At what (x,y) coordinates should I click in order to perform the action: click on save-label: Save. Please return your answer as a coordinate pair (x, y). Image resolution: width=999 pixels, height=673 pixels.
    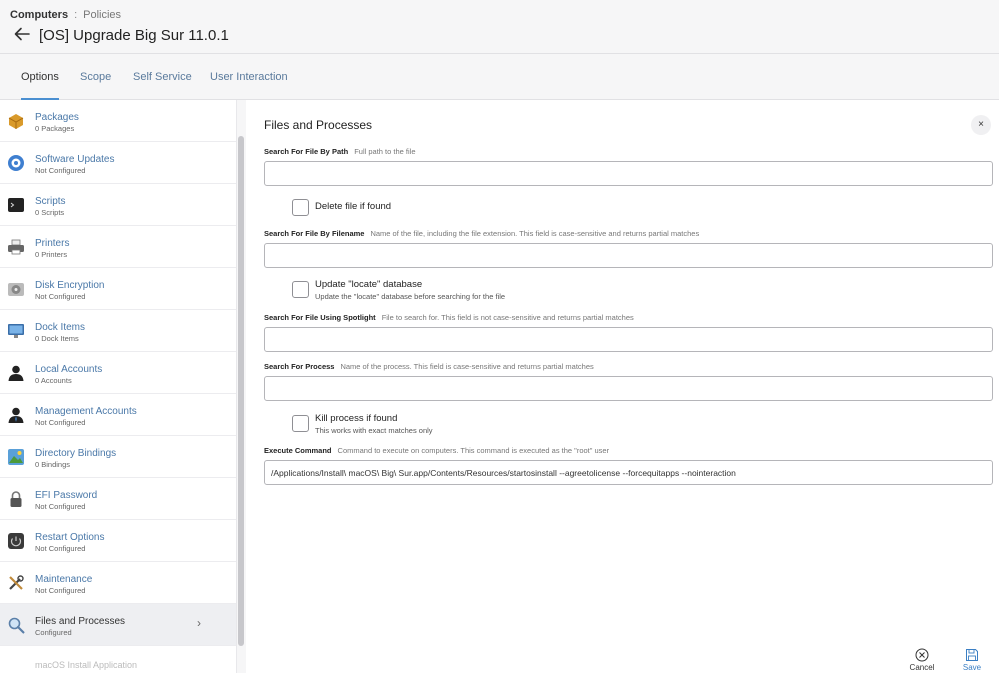
    Looking at the image, I should click on (972, 667).